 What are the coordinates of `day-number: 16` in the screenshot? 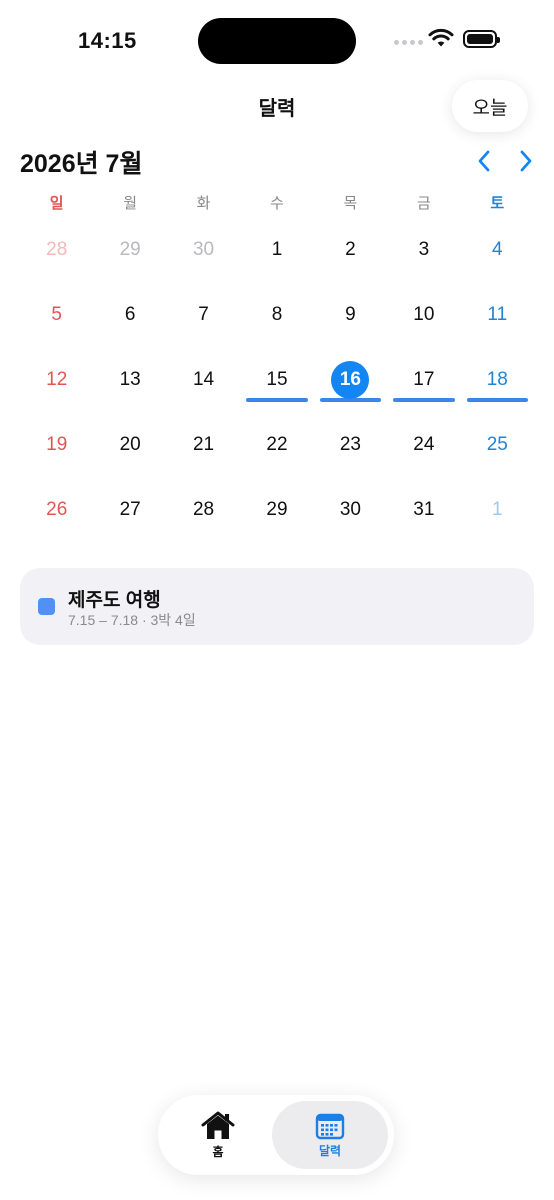 It's located at (350, 379).